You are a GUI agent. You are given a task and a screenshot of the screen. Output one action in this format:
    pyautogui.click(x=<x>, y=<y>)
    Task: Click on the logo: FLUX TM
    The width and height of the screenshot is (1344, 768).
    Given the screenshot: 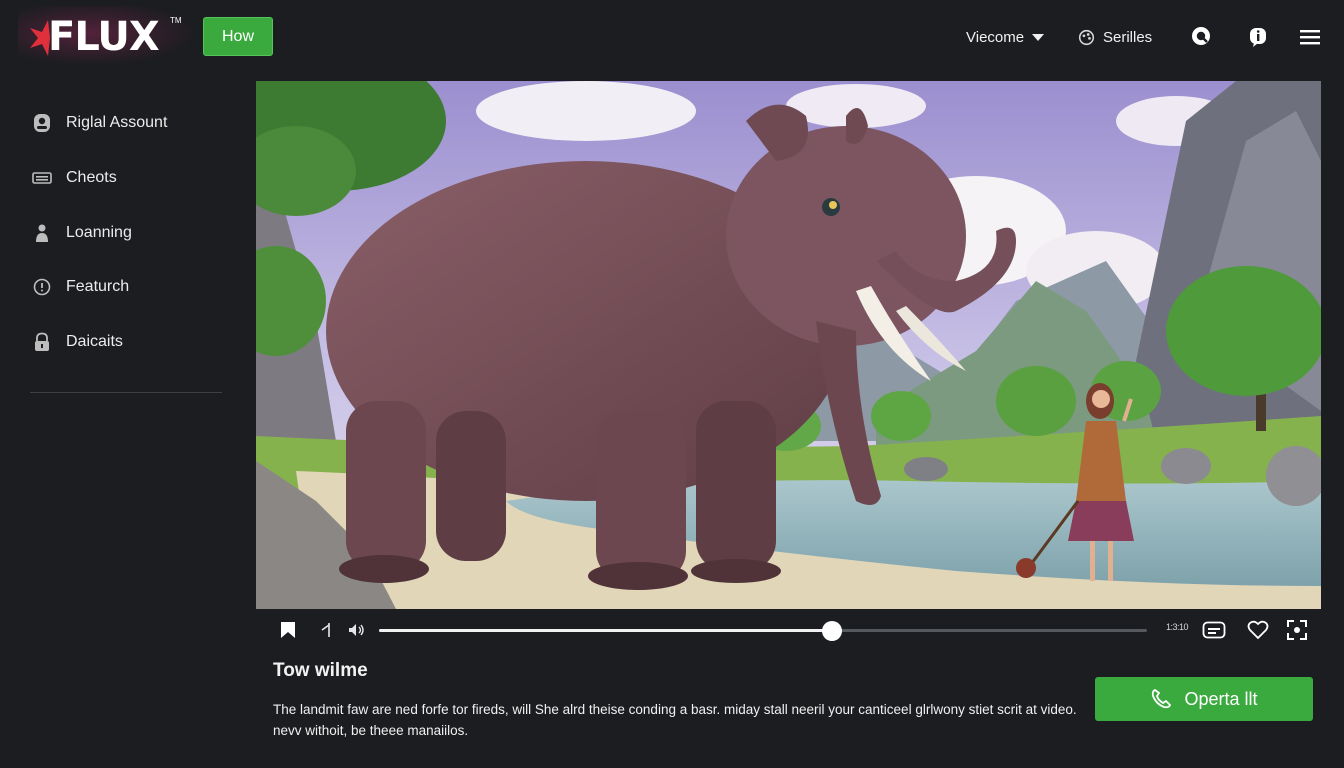 What is the action you would take?
    pyautogui.click(x=108, y=36)
    